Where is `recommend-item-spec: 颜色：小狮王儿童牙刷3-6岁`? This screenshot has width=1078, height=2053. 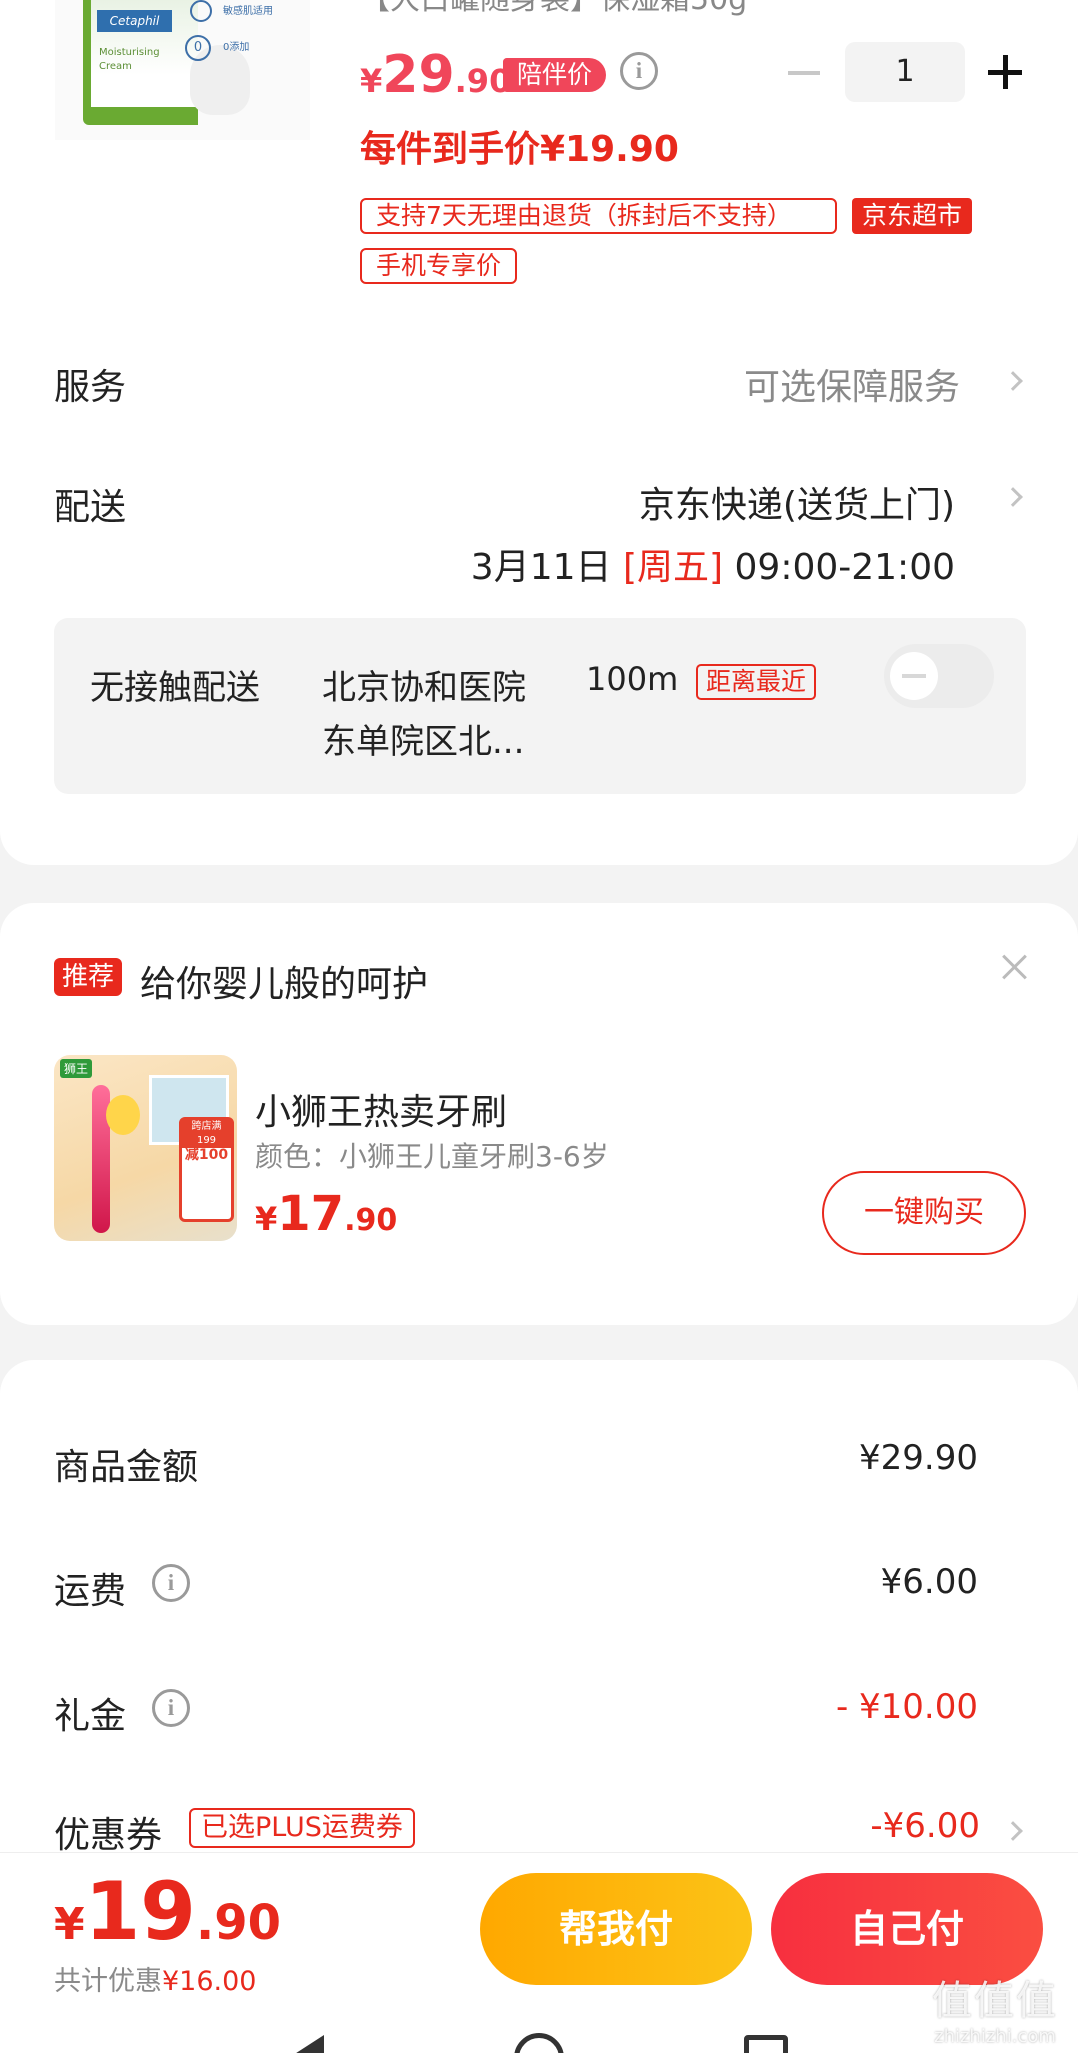 recommend-item-spec: 颜色：小狮王儿童牙刷3-6岁 is located at coordinates (432, 1156).